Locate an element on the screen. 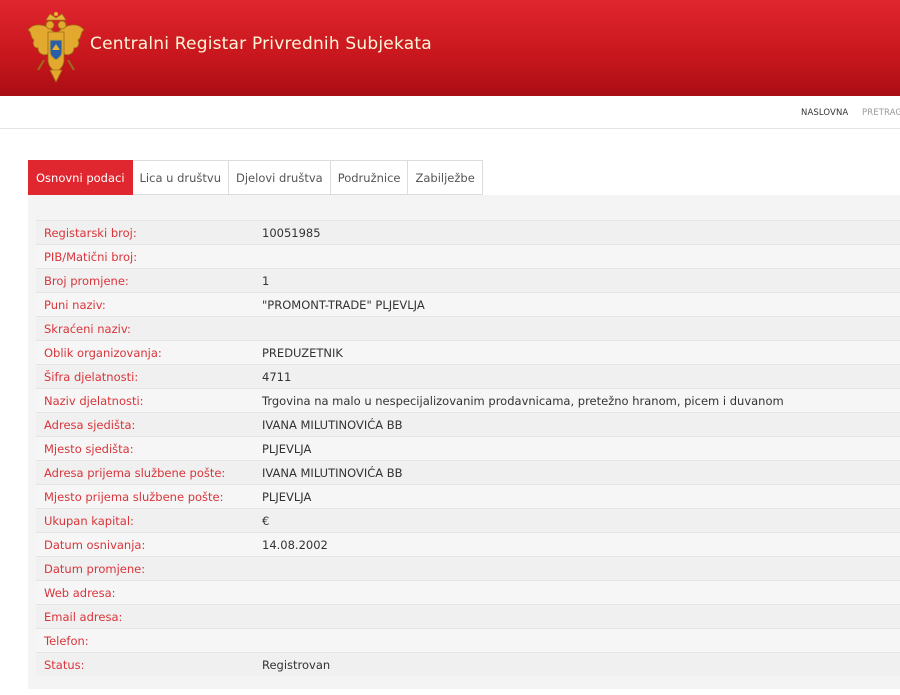  detail-label: Ukupan kapital: is located at coordinates (89, 520).